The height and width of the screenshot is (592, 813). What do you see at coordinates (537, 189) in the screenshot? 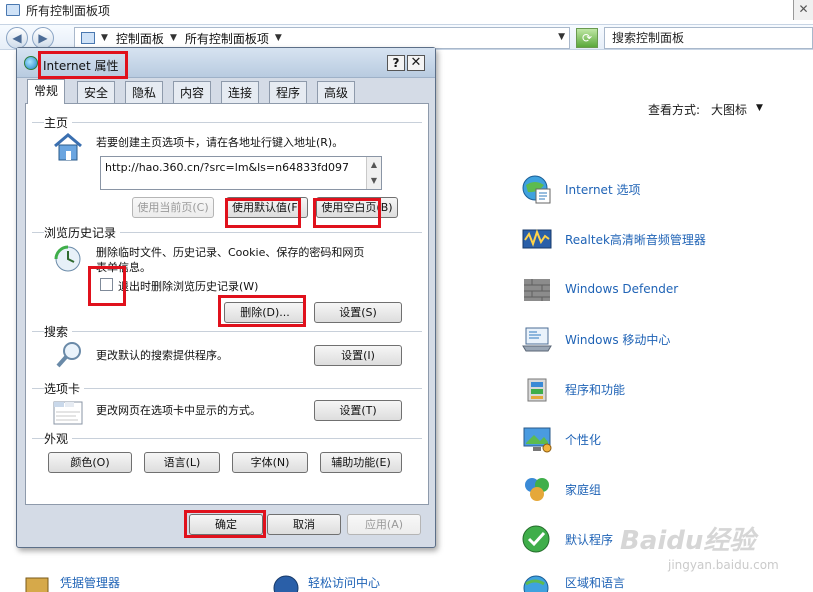
I see `internet-options-icon` at bounding box center [537, 189].